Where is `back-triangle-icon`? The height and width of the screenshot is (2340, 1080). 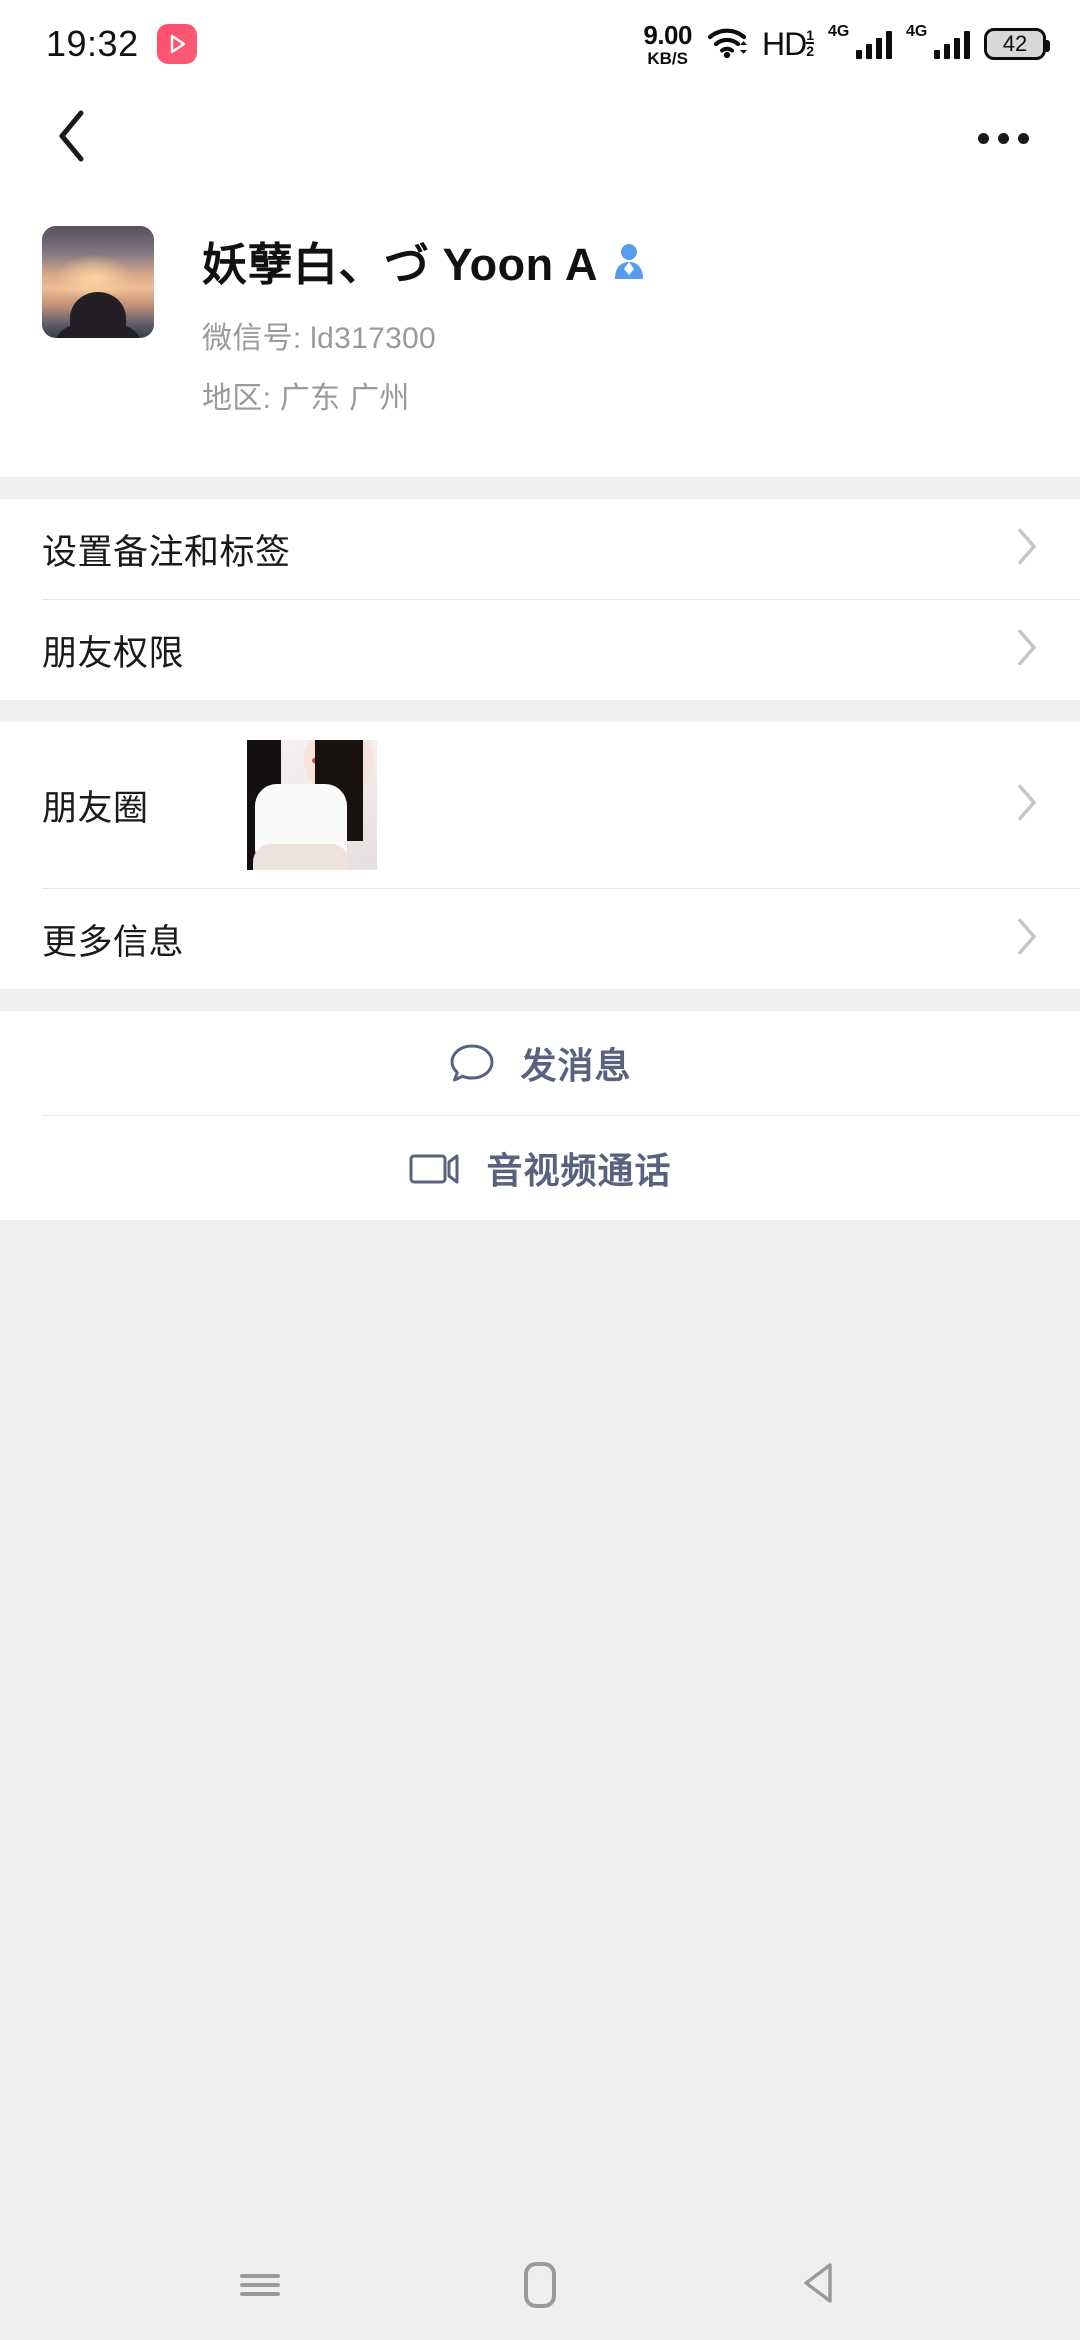
back-triangle-icon is located at coordinates (820, 2285).